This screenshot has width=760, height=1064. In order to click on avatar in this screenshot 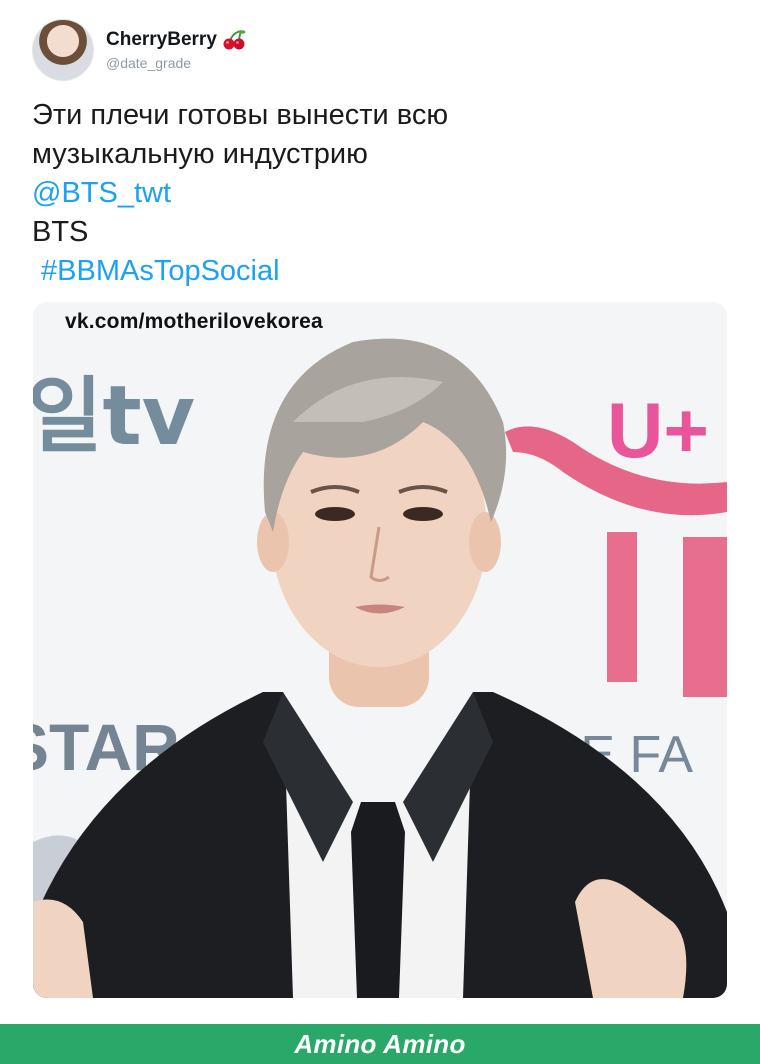, I will do `click(63, 50)`.